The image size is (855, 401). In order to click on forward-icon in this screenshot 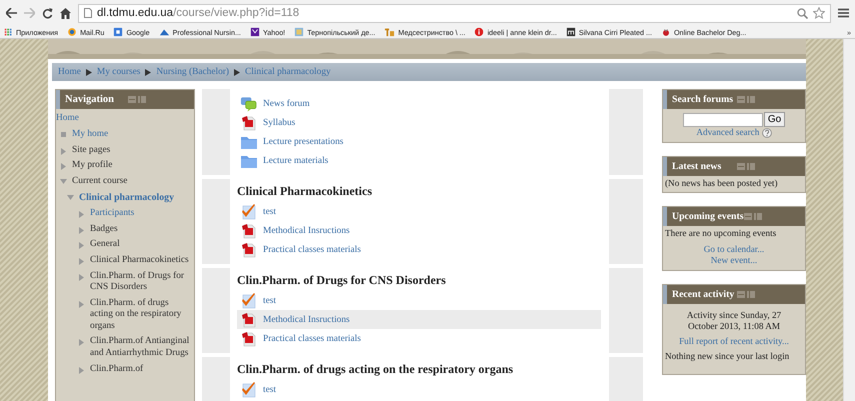, I will do `click(29, 13)`.